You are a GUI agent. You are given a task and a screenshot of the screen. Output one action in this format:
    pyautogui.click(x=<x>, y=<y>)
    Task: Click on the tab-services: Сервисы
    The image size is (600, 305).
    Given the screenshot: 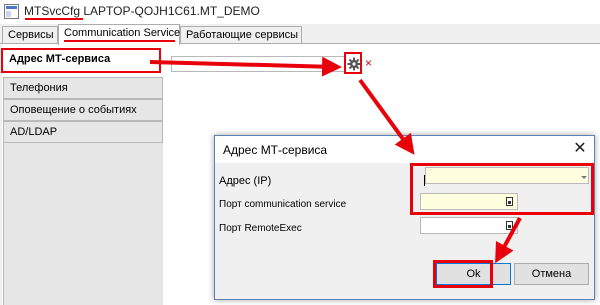 What is the action you would take?
    pyautogui.click(x=30, y=35)
    